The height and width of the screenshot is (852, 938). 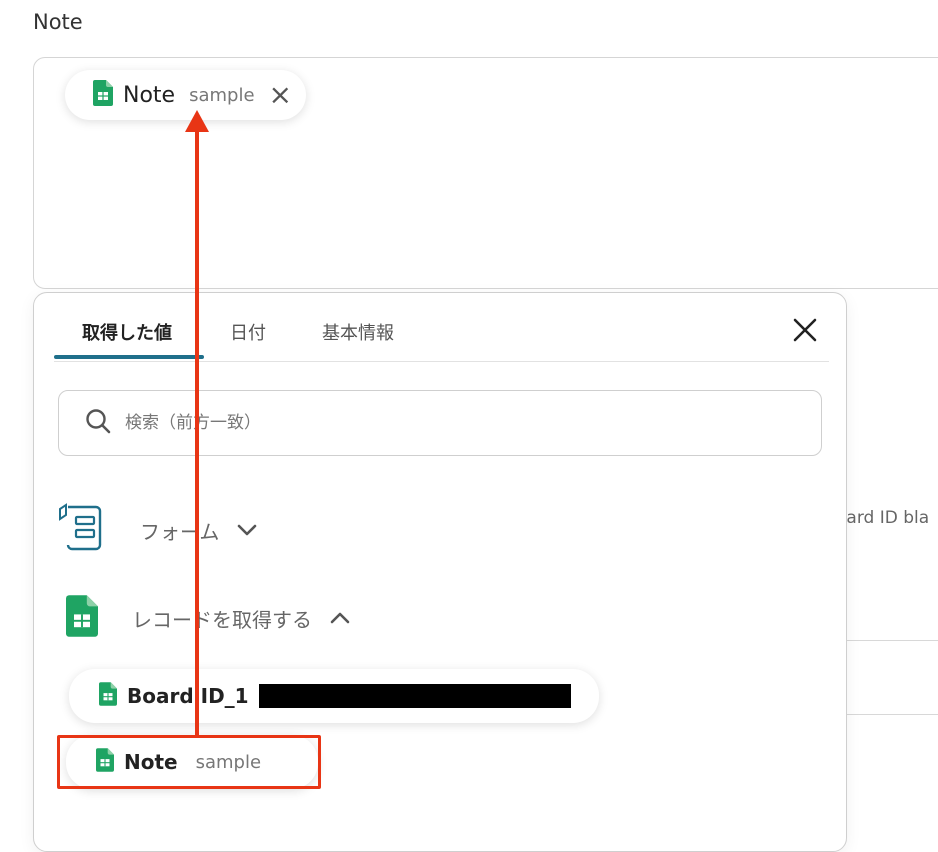 I want to click on background-text: oard ID bla, so click(x=883, y=518).